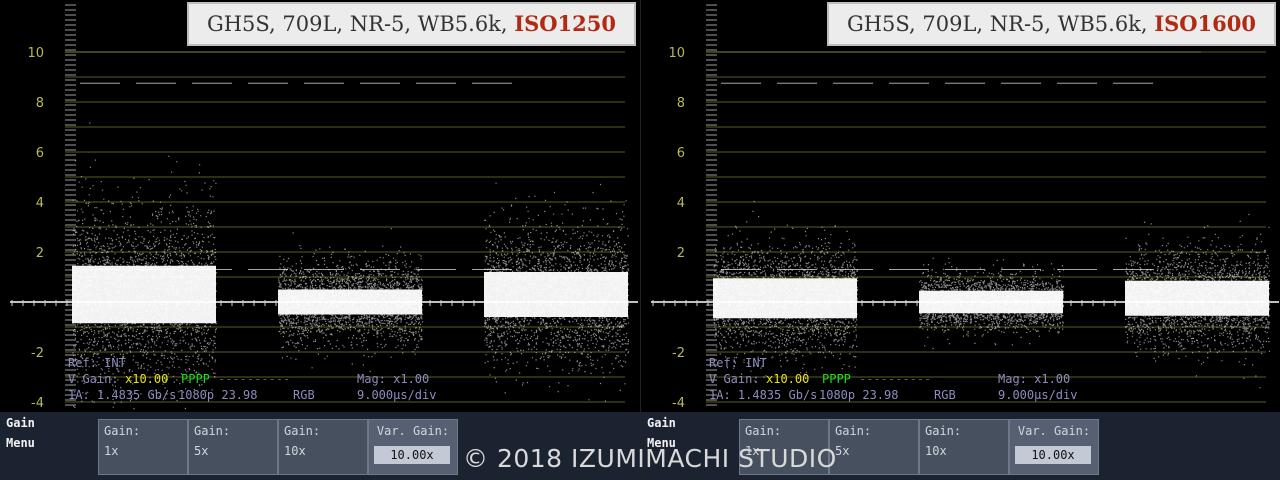 This screenshot has height=480, width=1280. I want to click on gain-button-value: 1x, so click(111, 451).